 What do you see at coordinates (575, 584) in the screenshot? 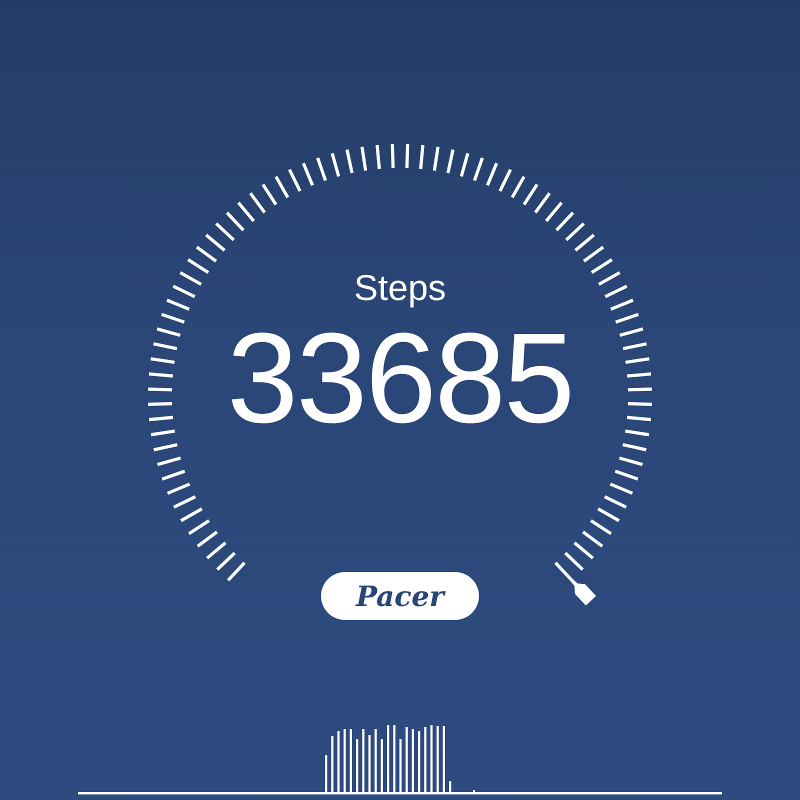
I see `progress-marker` at bounding box center [575, 584].